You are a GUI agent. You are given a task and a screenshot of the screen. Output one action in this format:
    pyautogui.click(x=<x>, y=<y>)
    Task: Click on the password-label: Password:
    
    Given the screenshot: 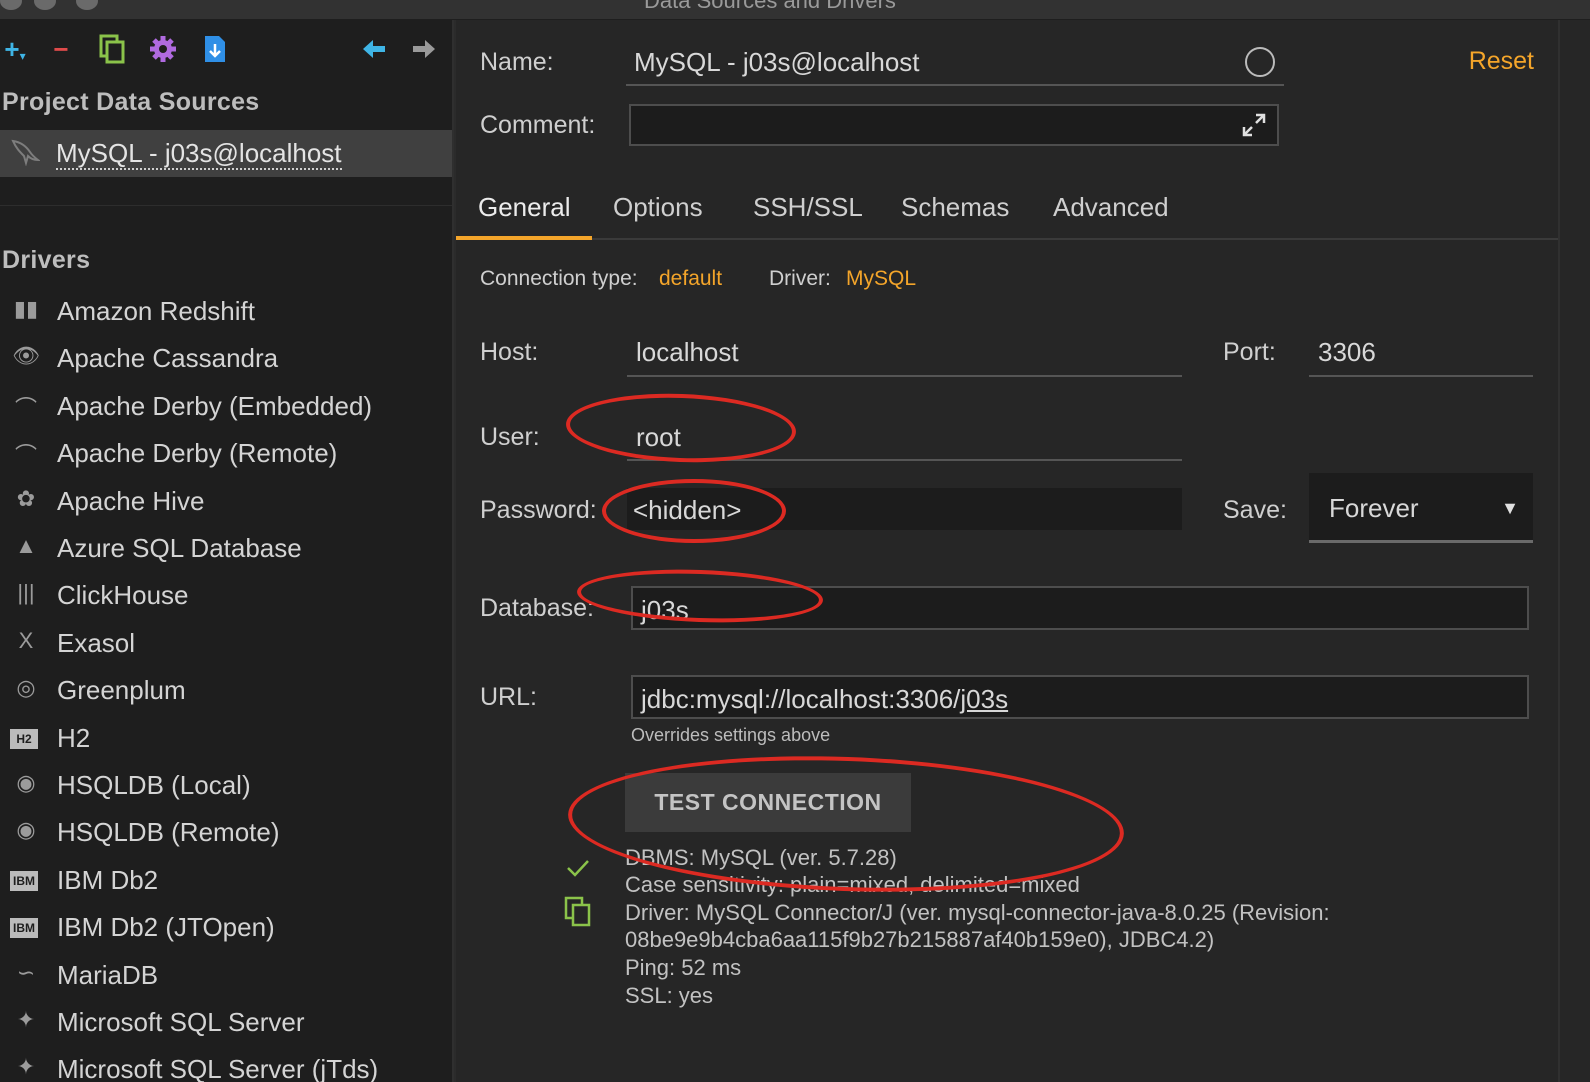 What is the action you would take?
    pyautogui.click(x=538, y=510)
    